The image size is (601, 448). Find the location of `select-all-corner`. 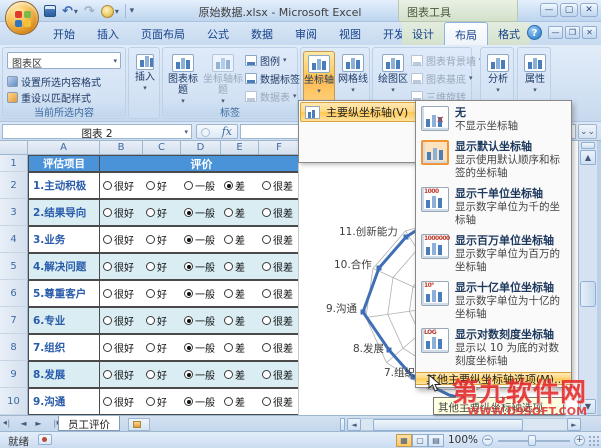

select-all-corner is located at coordinates (14, 148).